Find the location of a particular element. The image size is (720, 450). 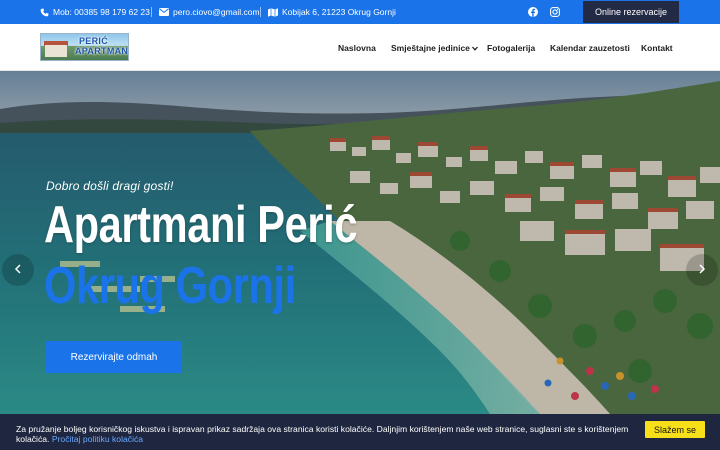

hero-welcome-text: Dobro došli dragi gosti! is located at coordinates (110, 186).